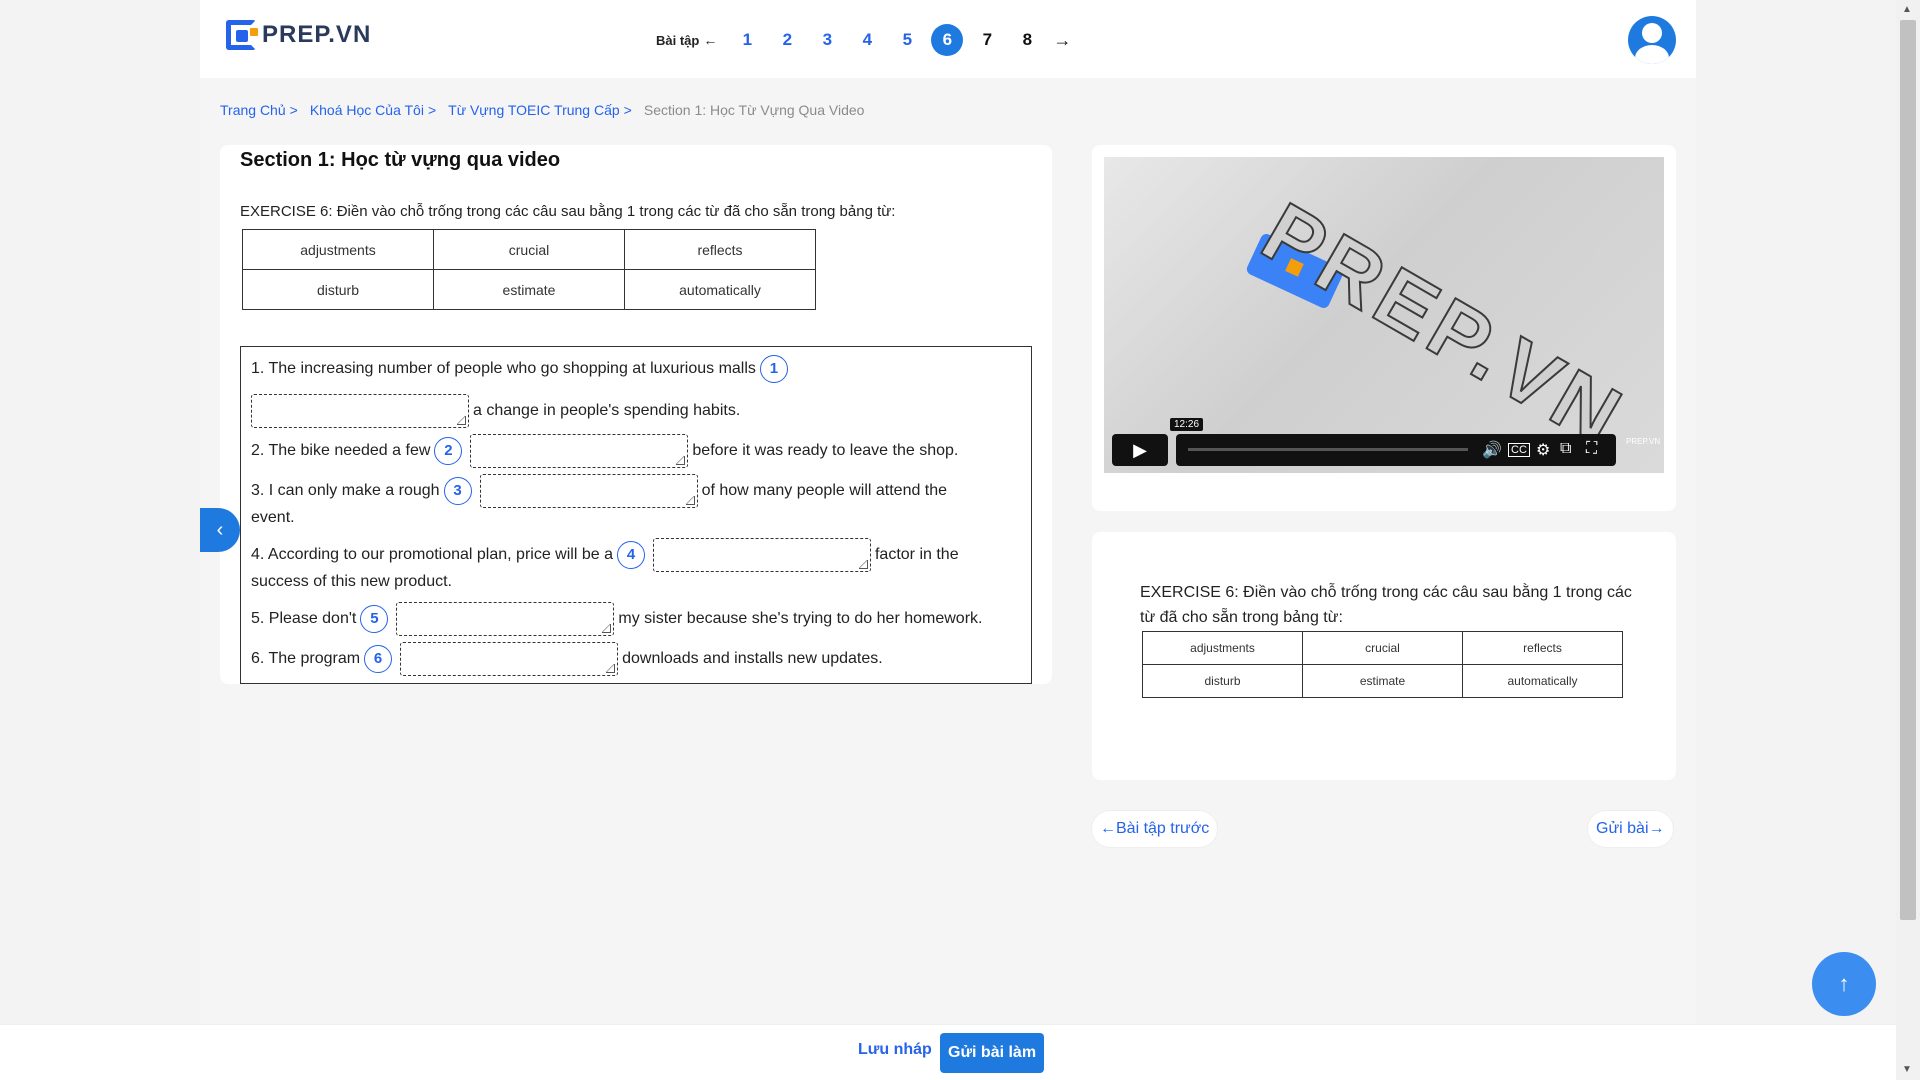 The width and height of the screenshot is (1920, 1080). Describe the element at coordinates (754, 110) in the screenshot. I see `breadcrumb-current: Section 1: Học Từ Vựng Qua Video` at that location.